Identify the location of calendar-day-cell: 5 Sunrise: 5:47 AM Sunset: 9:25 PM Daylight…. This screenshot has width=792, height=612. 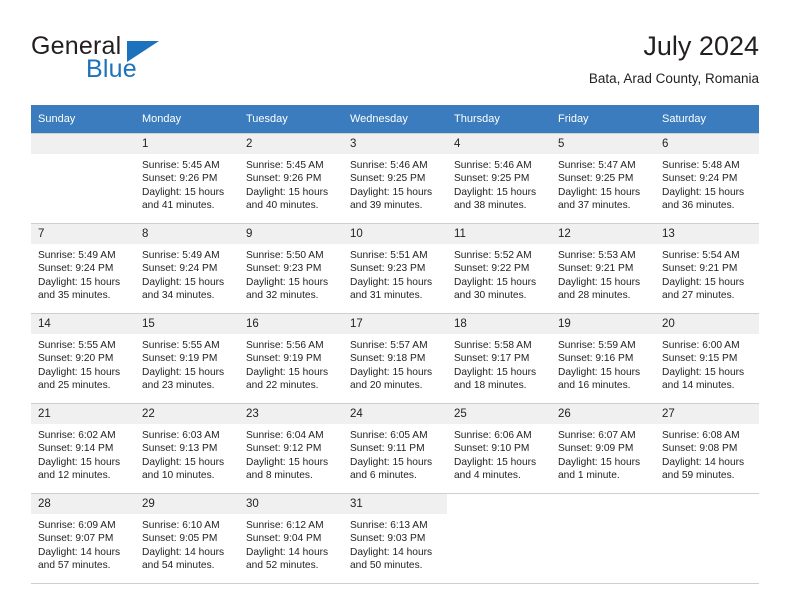
(603, 178).